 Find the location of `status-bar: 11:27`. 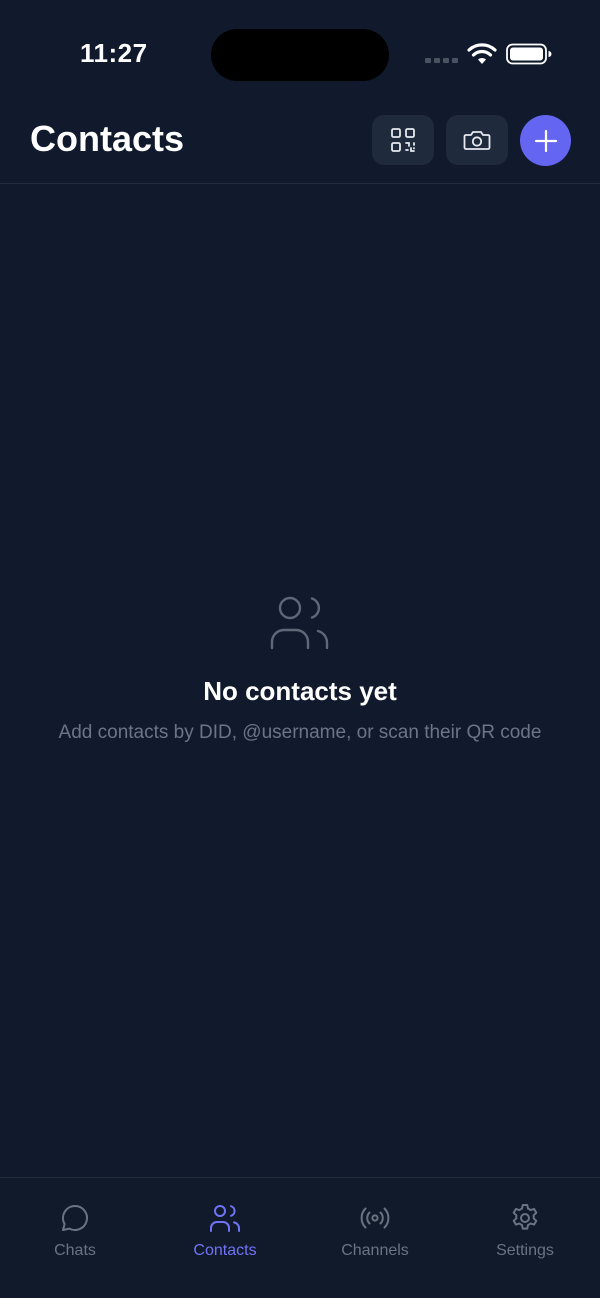

status-bar: 11:27 is located at coordinates (300, 50).